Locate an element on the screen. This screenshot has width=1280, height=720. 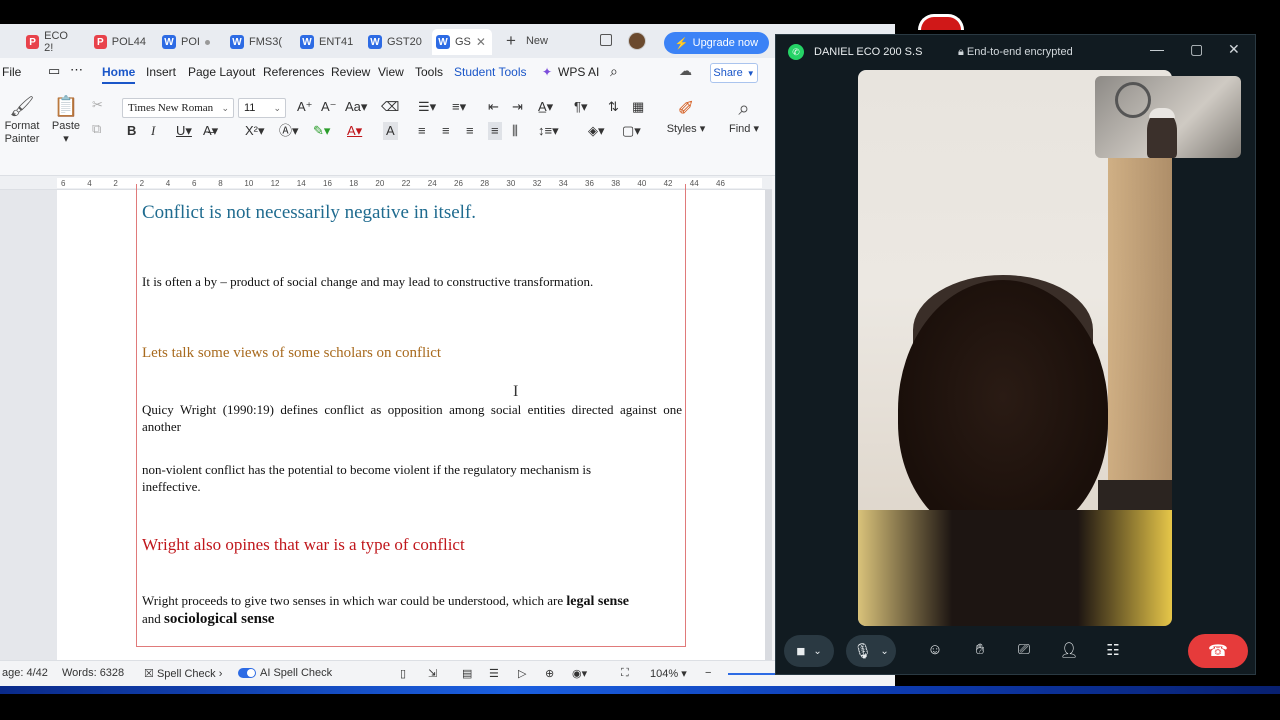
cut-icon: ✂ is located at coordinates (97, 105).